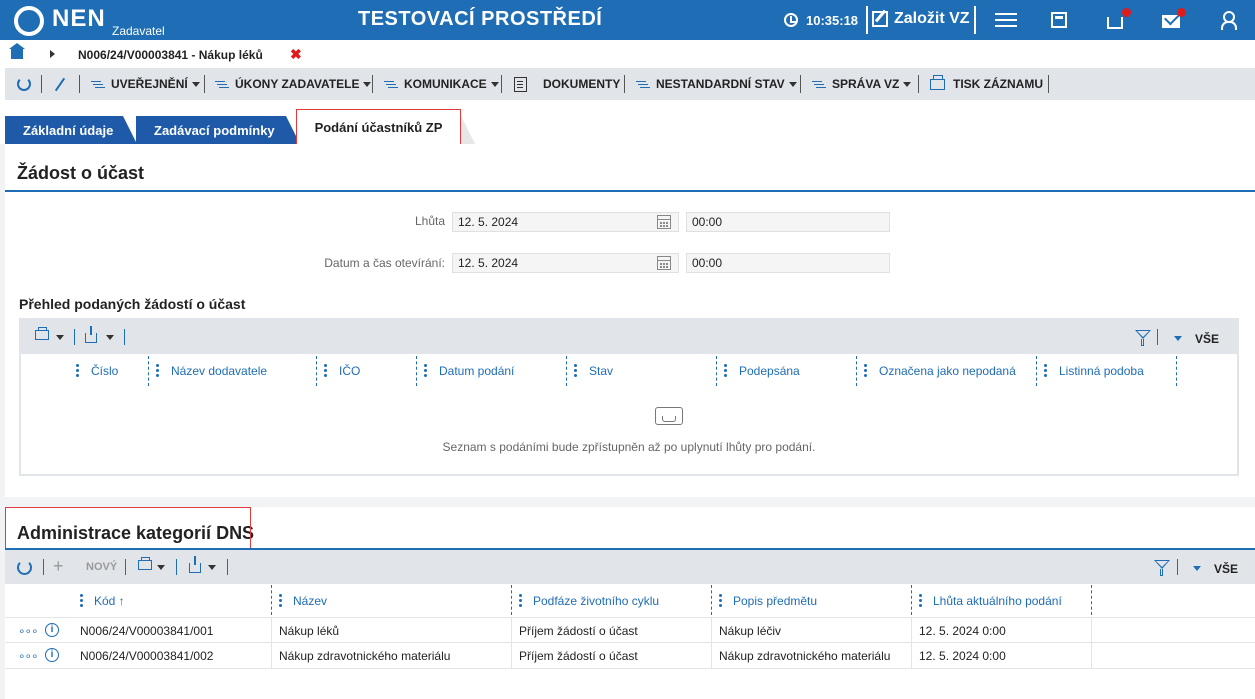 The height and width of the screenshot is (699, 1255). Describe the element at coordinates (441, 84) in the screenshot. I see `komunikace-menu: KOMUNIKACE` at that location.